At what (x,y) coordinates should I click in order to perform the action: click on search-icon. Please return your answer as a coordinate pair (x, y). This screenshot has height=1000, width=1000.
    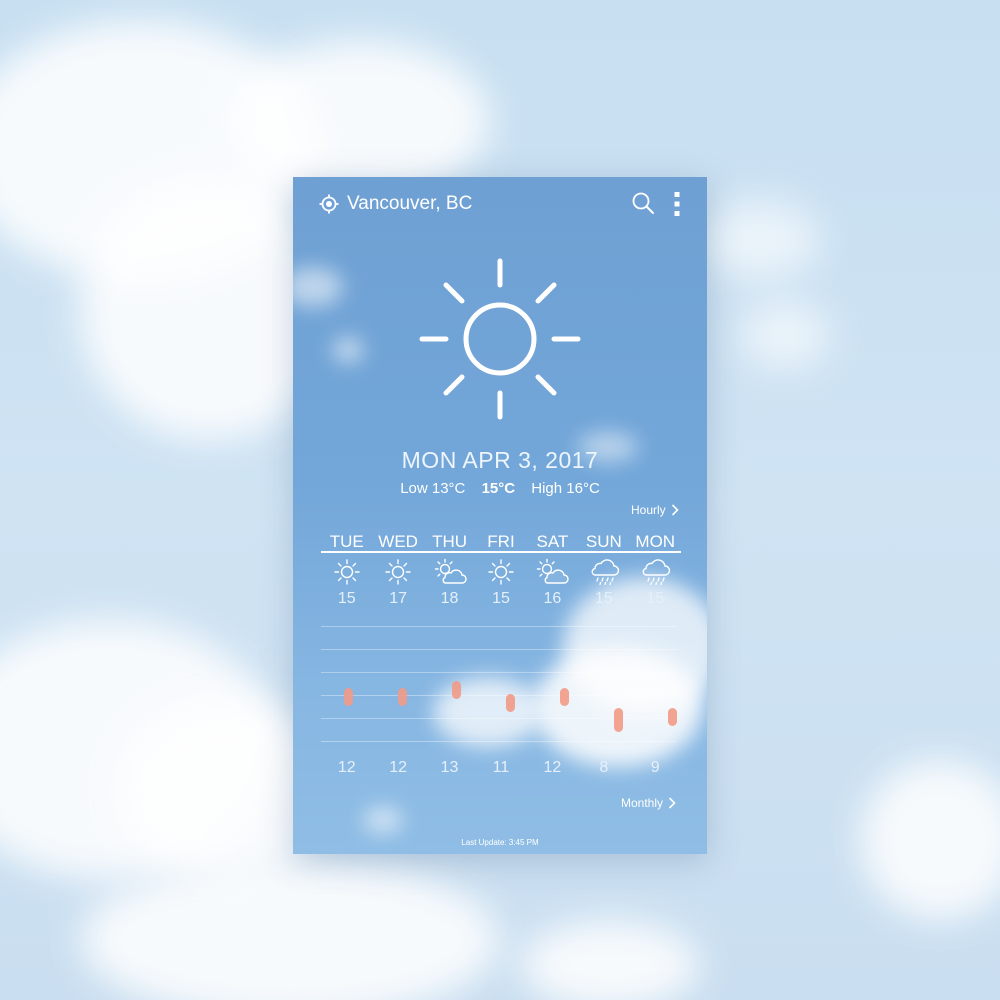
    Looking at the image, I should click on (643, 203).